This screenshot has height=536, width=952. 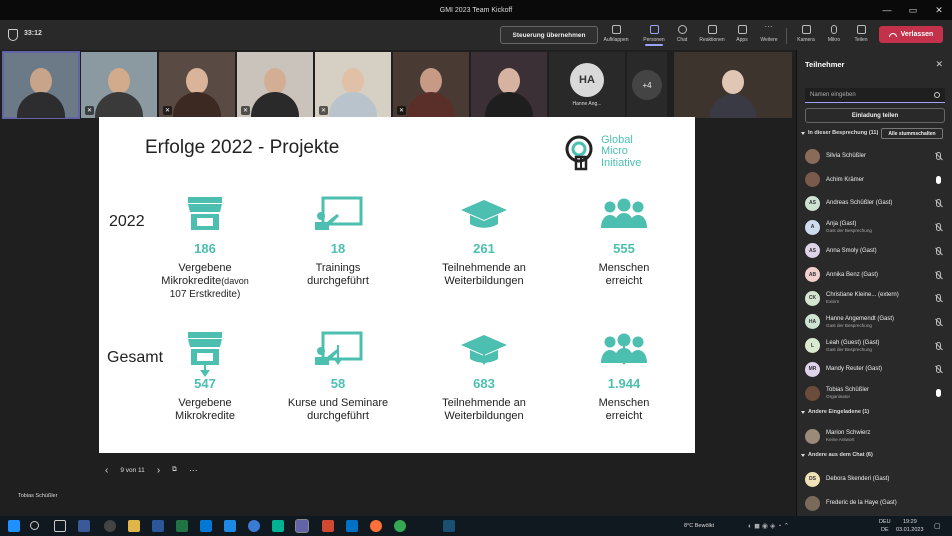 I want to click on tool-expand: Aufklappen, so click(x=616, y=36).